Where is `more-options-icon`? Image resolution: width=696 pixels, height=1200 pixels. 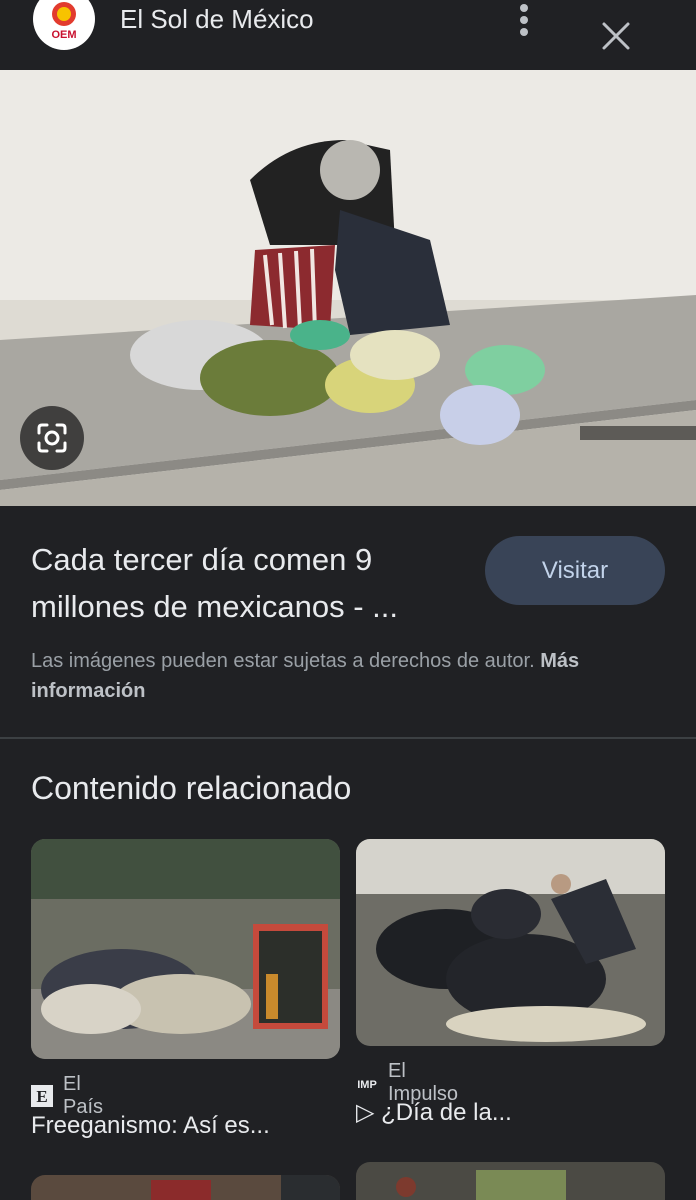
more-options-icon is located at coordinates (524, 20).